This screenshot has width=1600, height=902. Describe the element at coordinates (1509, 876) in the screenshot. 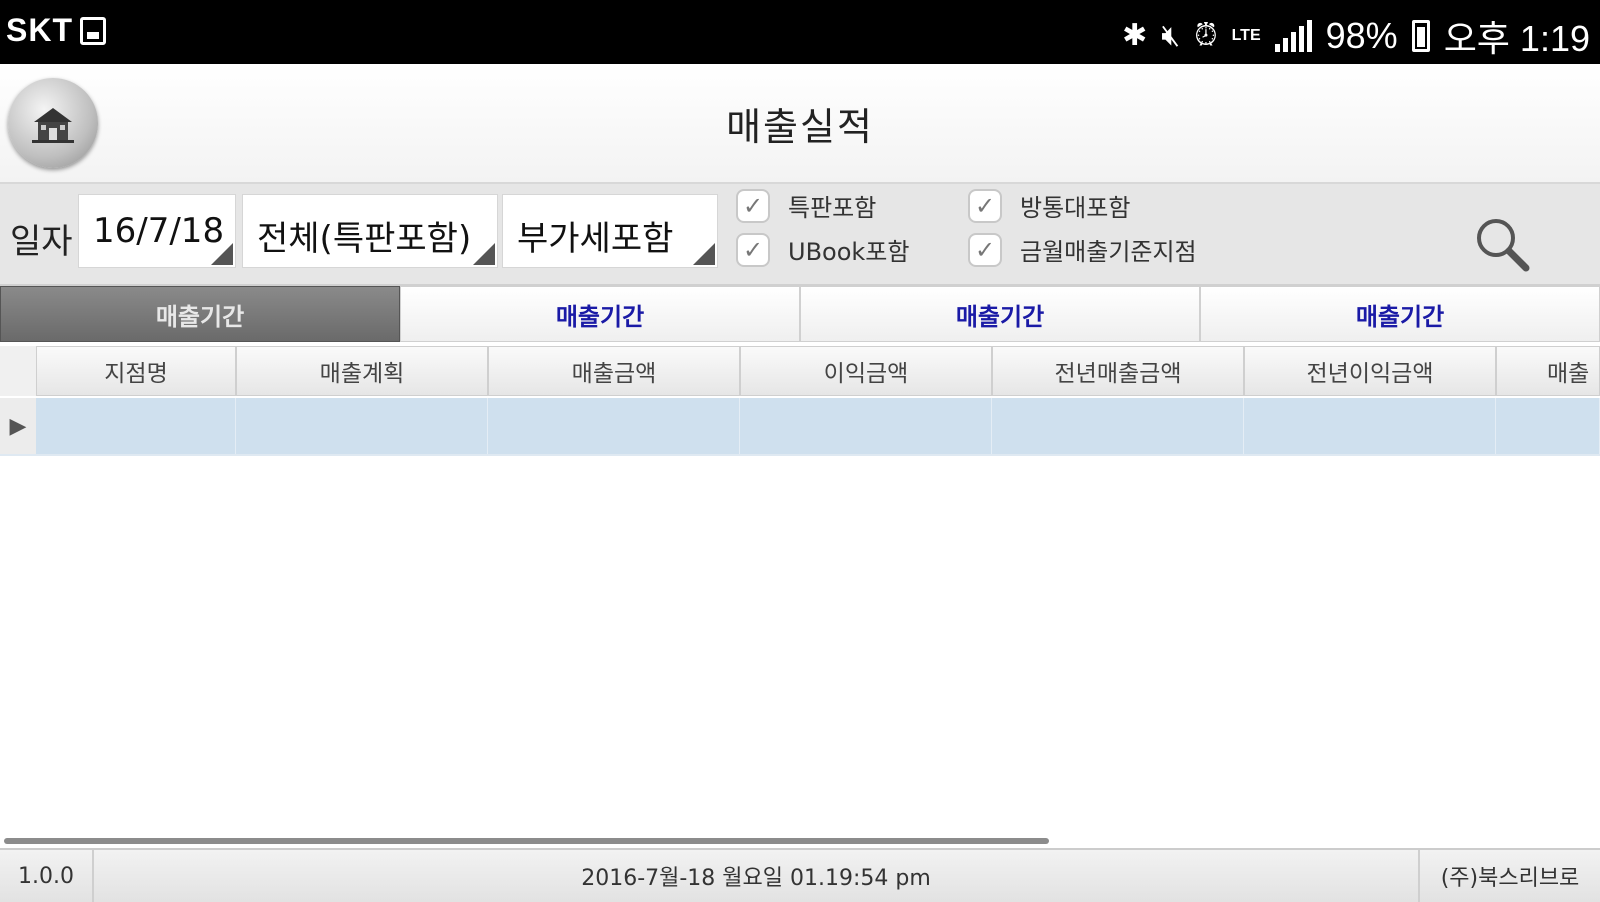

I see `company-label: (주)북스리브로` at that location.